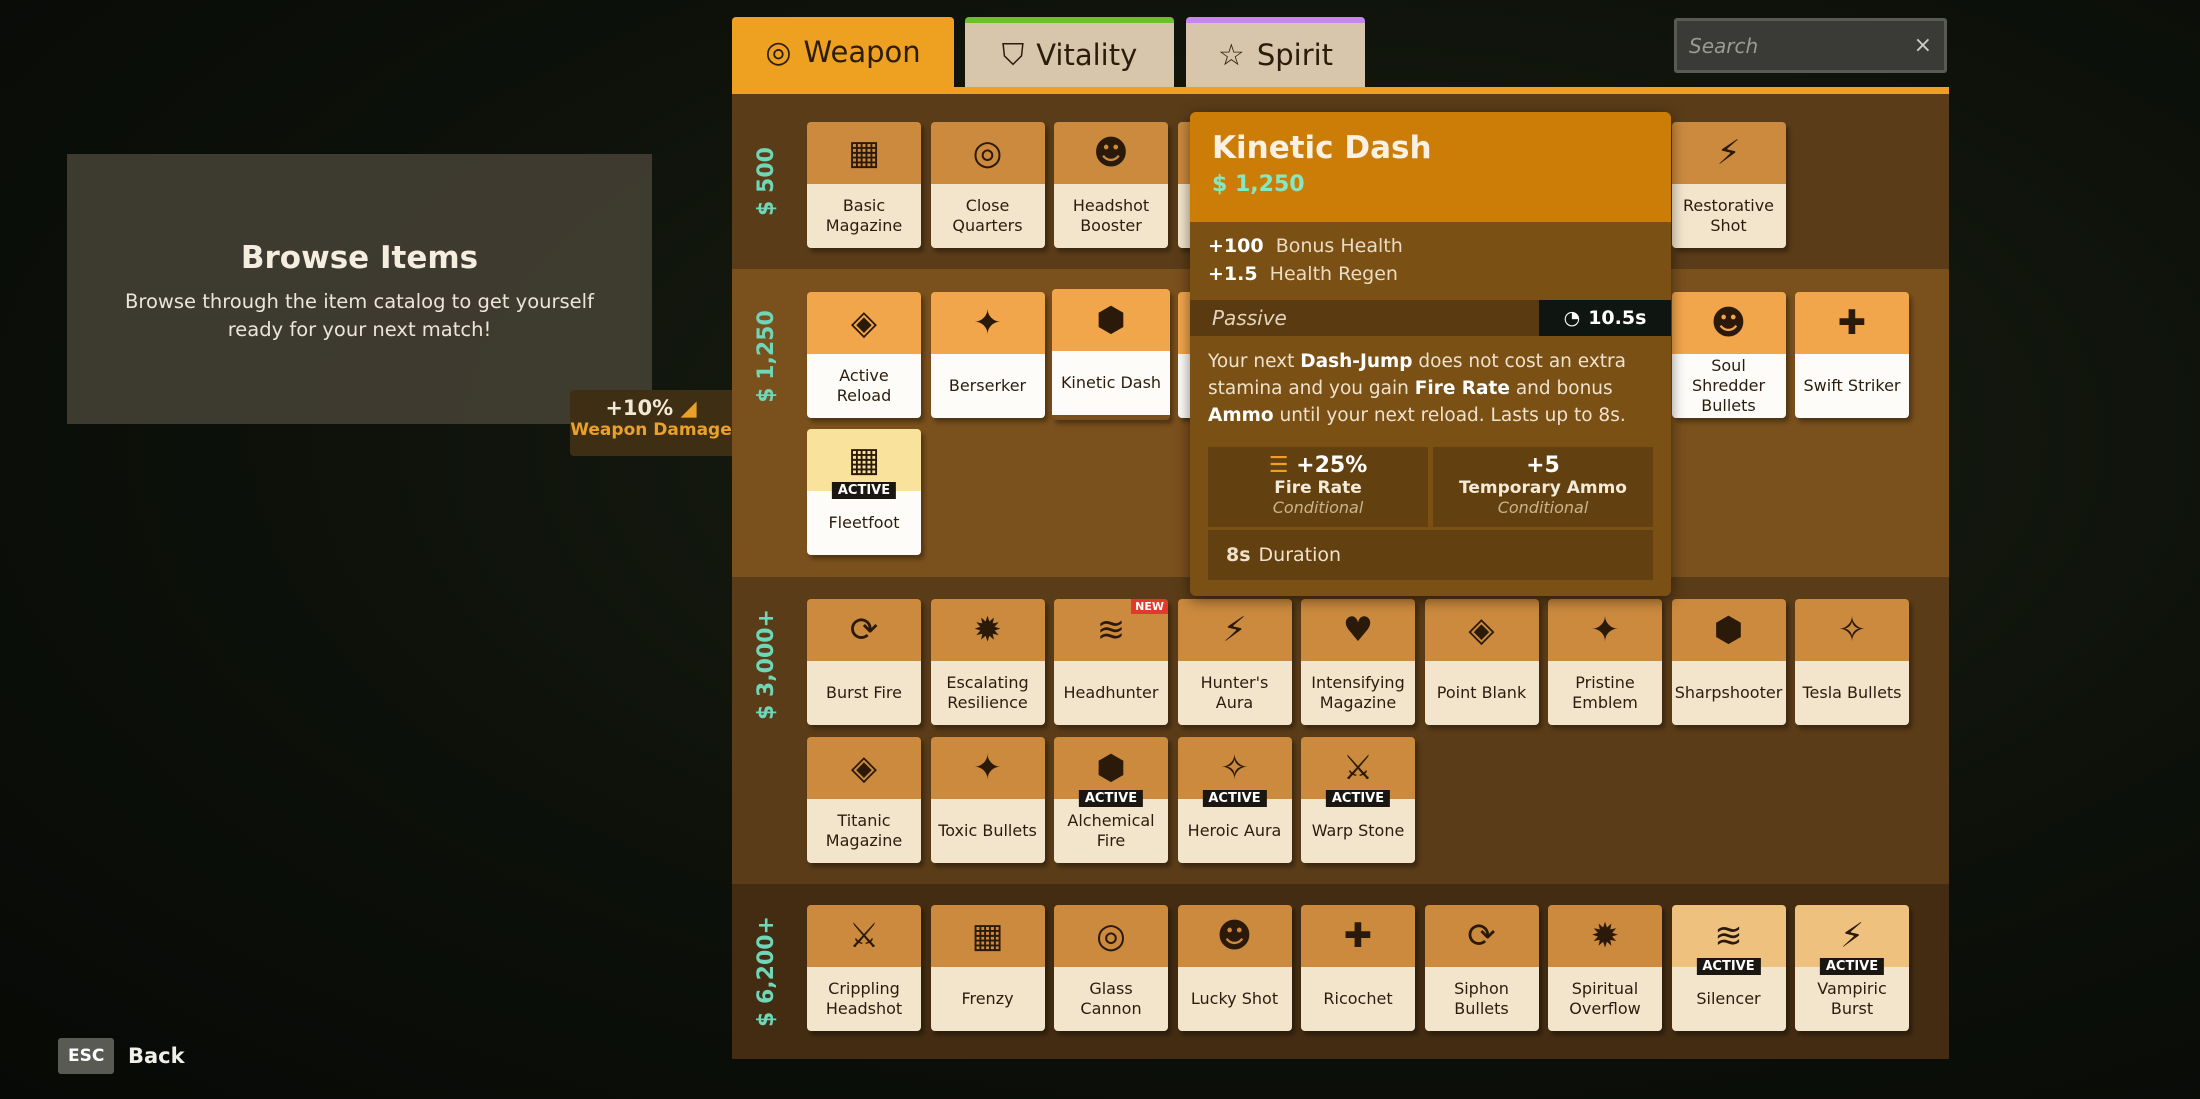 This screenshot has height=1099, width=2200. I want to click on item-card: ≋ NEW Headhunter, so click(1111, 662).